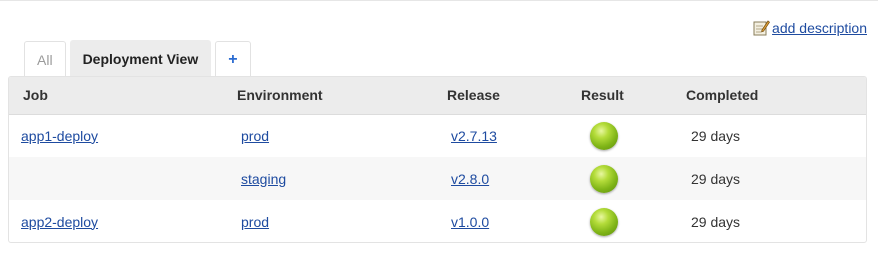  I want to click on add-description: add description, so click(810, 27).